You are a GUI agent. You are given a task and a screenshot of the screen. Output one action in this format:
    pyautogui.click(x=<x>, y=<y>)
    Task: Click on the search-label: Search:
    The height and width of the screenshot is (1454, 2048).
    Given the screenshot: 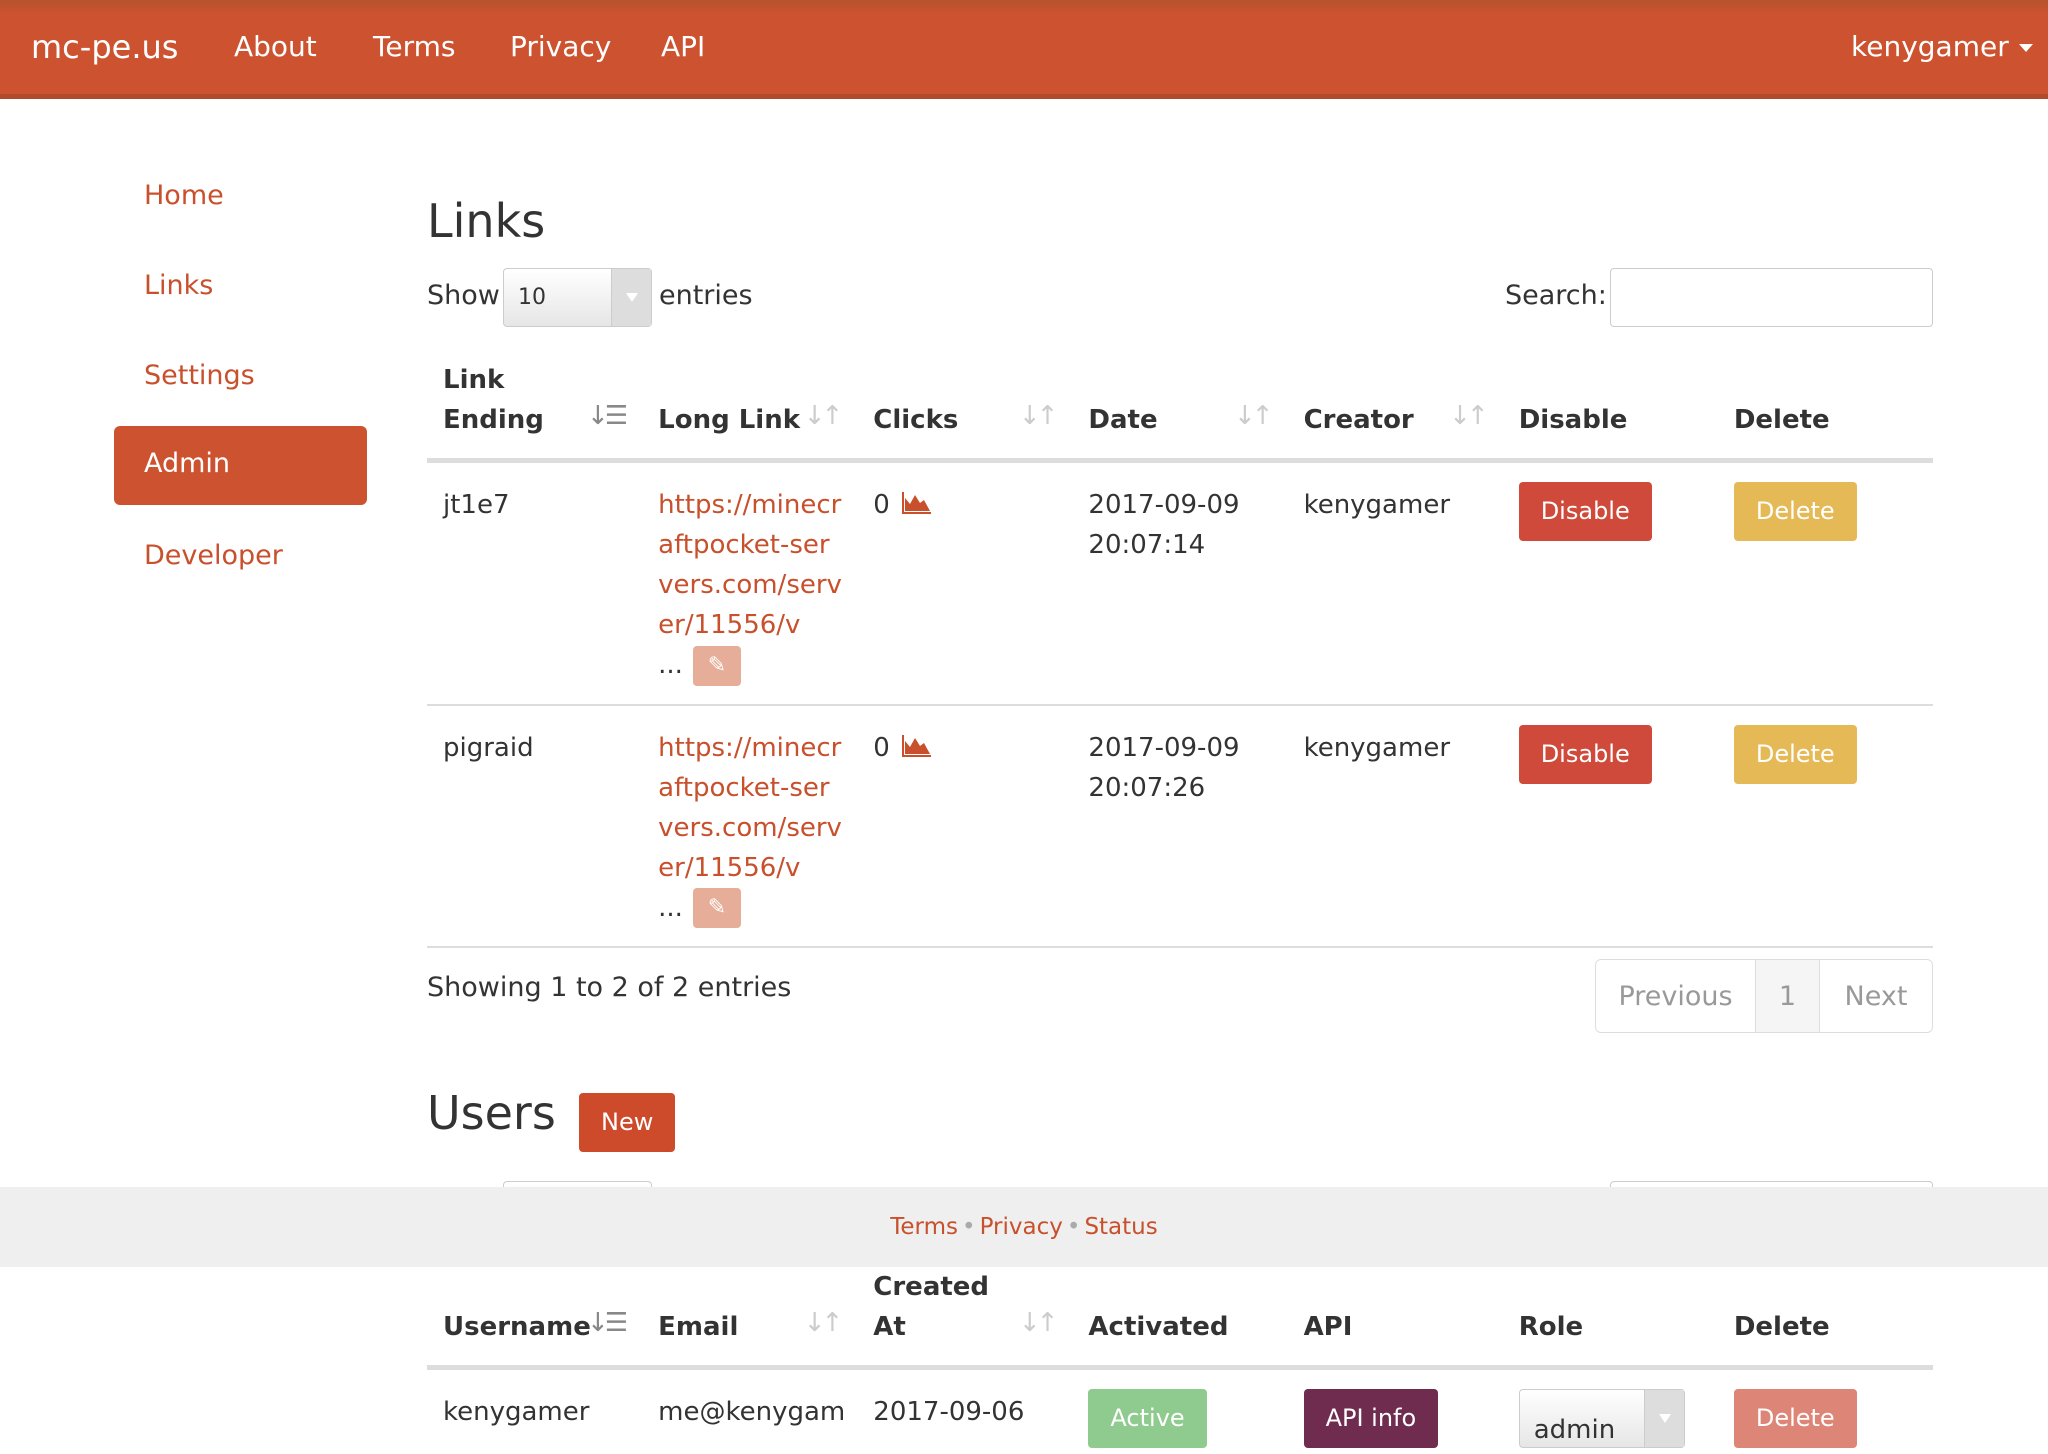 What is the action you would take?
    pyautogui.click(x=1556, y=295)
    